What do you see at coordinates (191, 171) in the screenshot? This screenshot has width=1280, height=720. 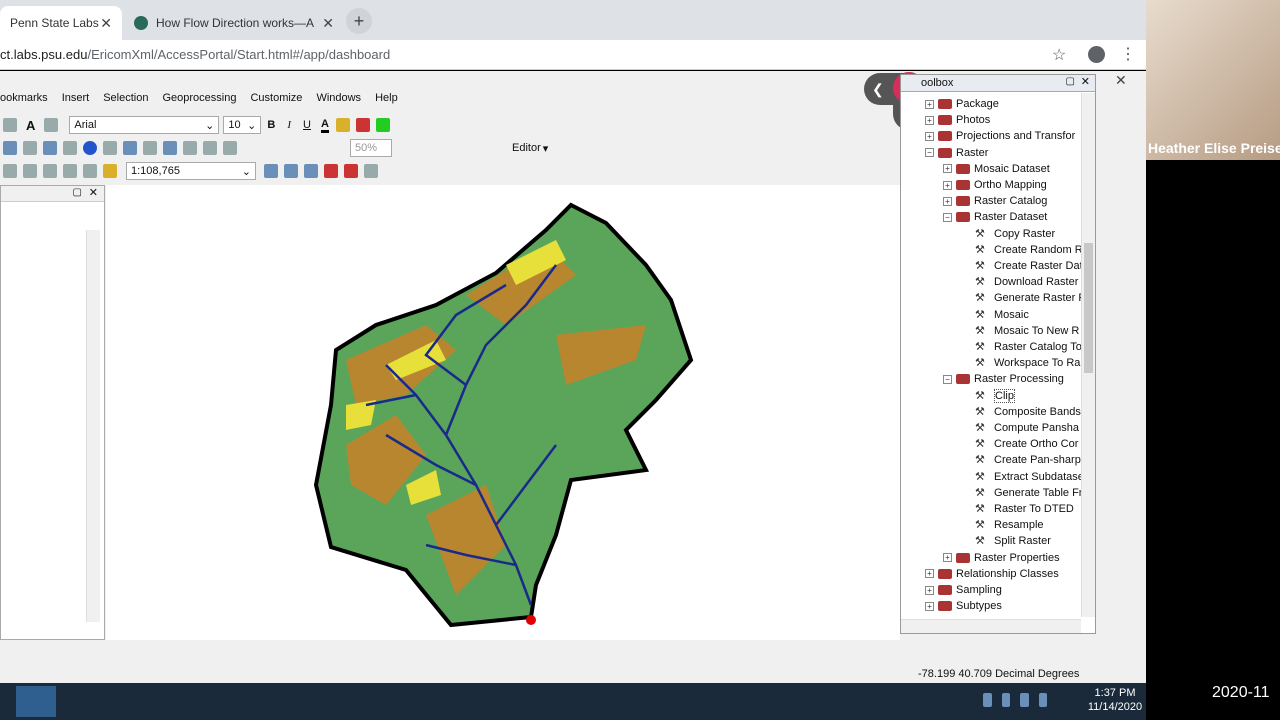 I see `map-scale-select: 1:108,765 ⌄` at bounding box center [191, 171].